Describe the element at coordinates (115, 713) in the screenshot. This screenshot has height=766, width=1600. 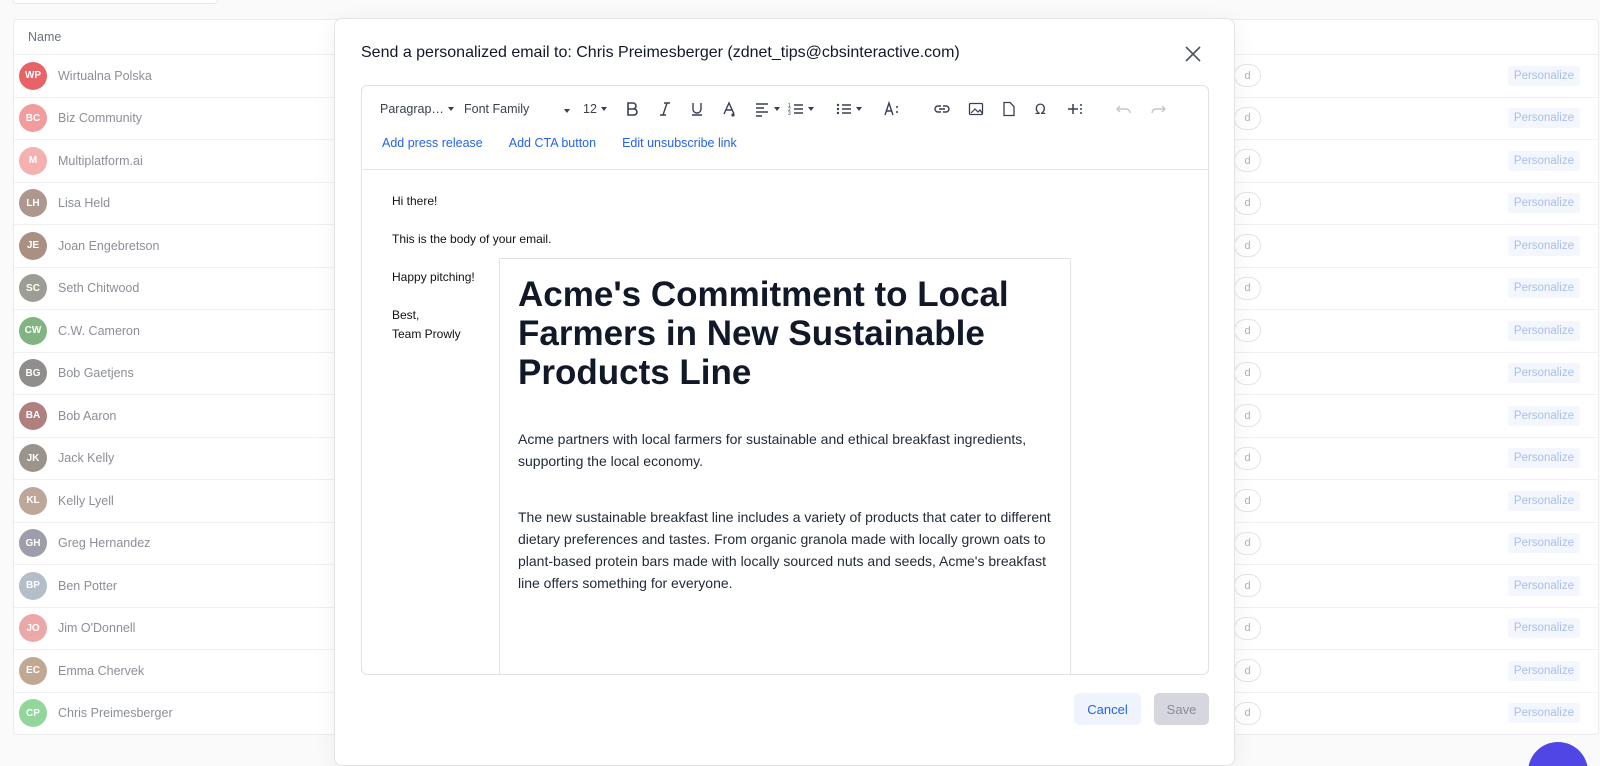
I see `contact-name: Chris Preimesberger` at that location.